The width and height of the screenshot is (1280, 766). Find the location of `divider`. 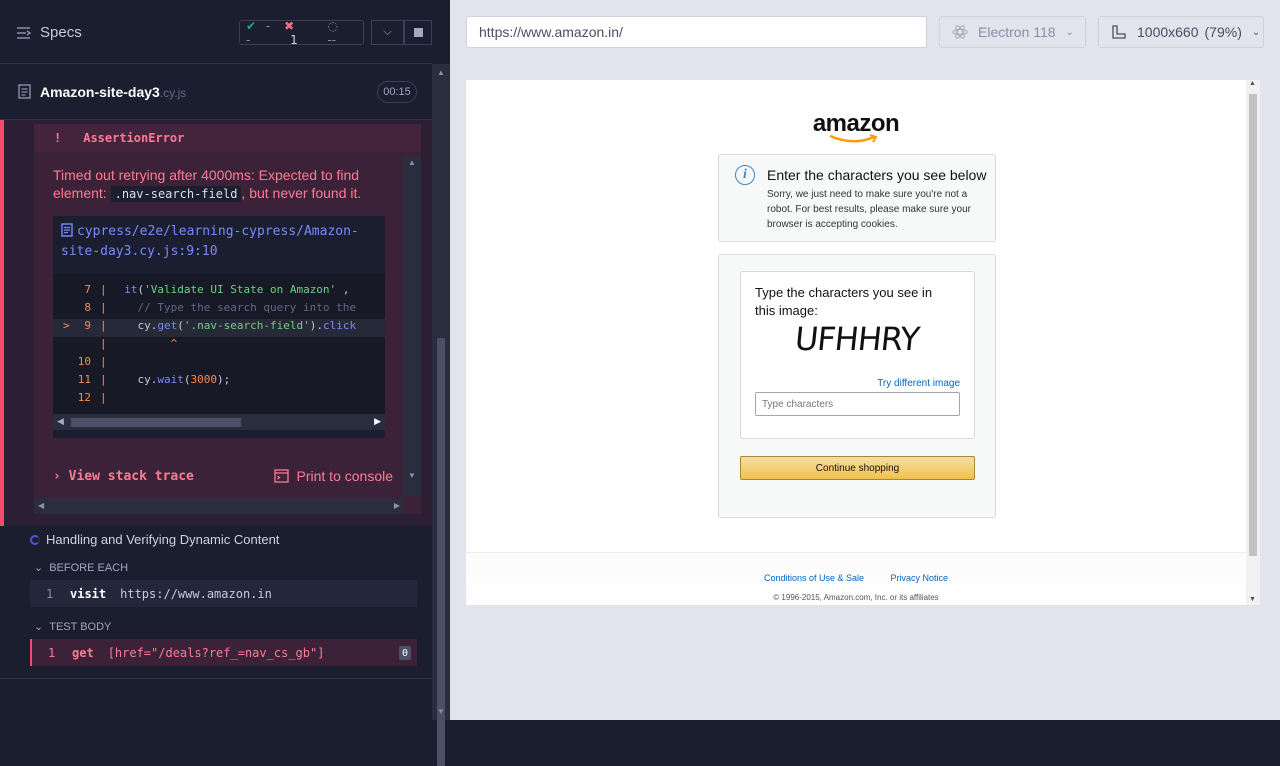

divider is located at coordinates (216, 678).